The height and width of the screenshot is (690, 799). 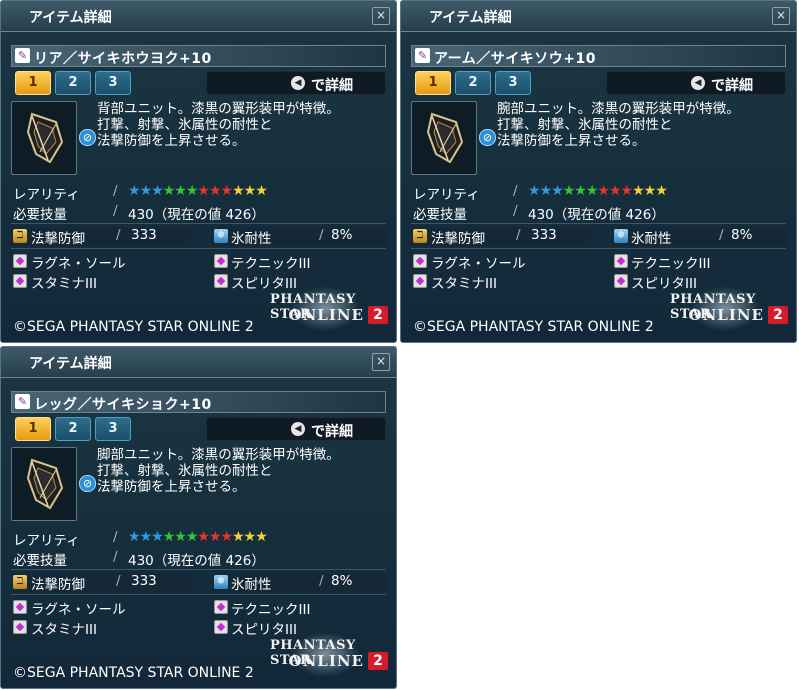 What do you see at coordinates (44, 138) in the screenshot?
I see `item-thumbnail` at bounding box center [44, 138].